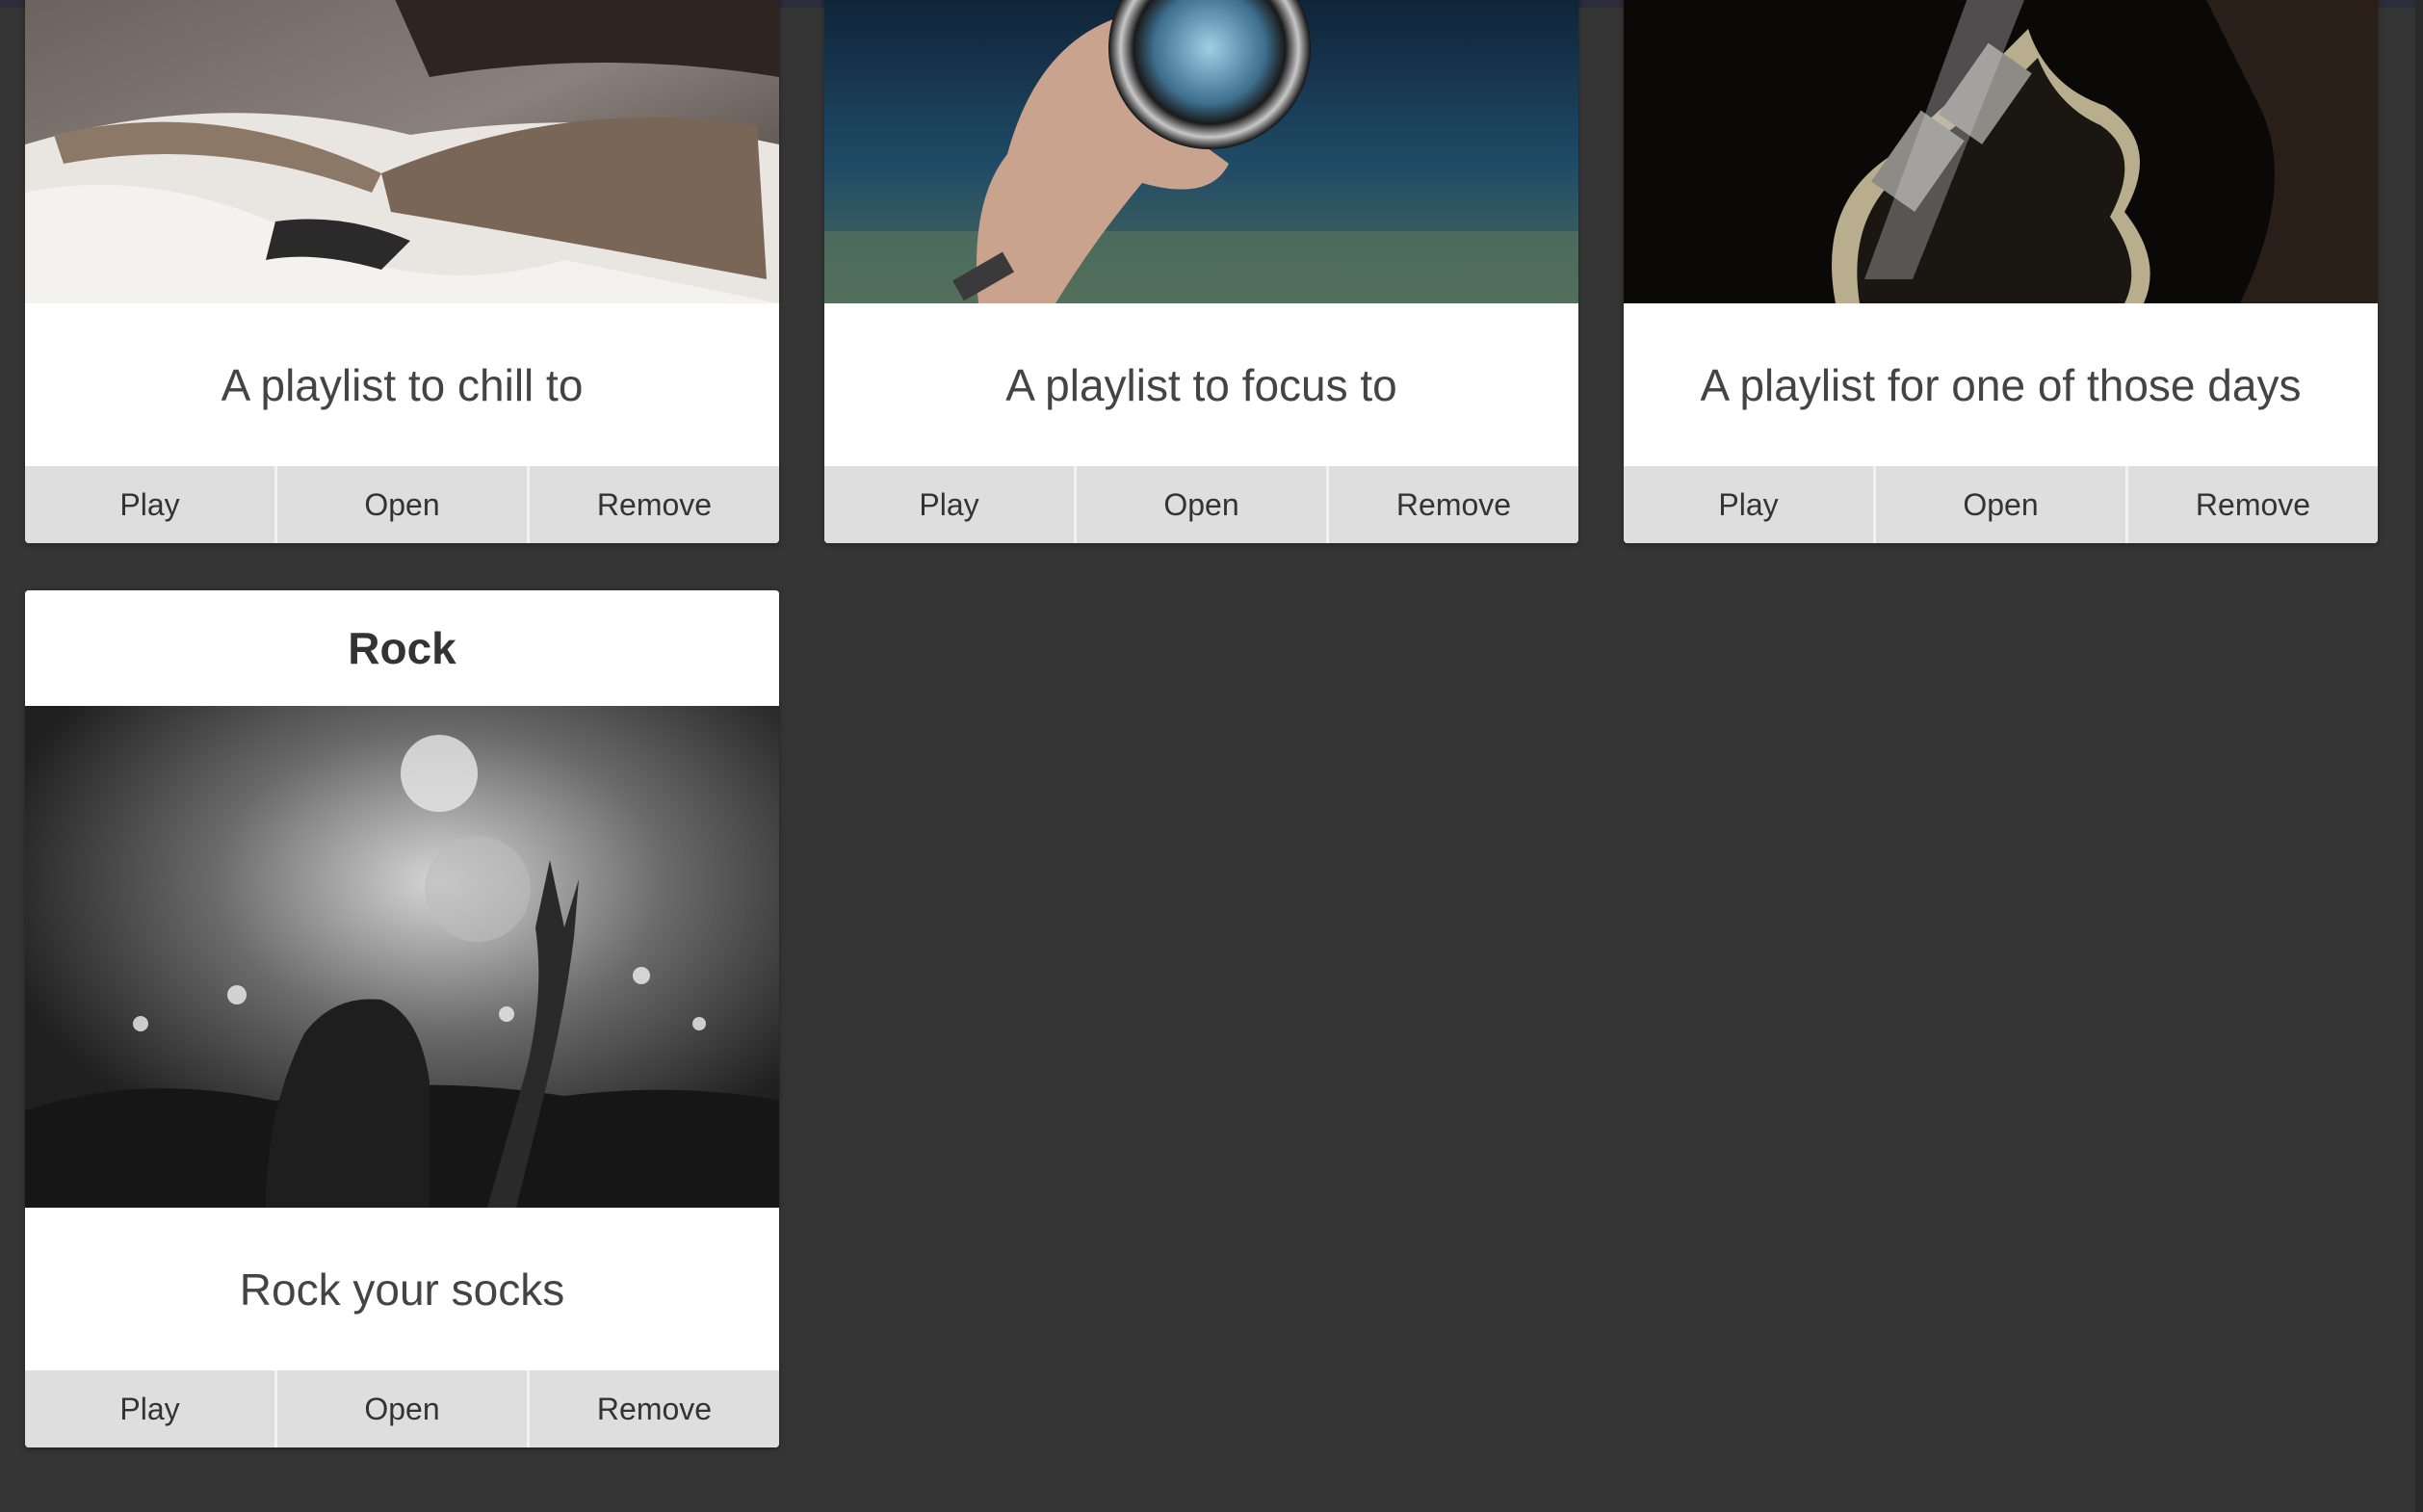 Image resolution: width=2423 pixels, height=1512 pixels. I want to click on book-on-blanket-photo, so click(402, 152).